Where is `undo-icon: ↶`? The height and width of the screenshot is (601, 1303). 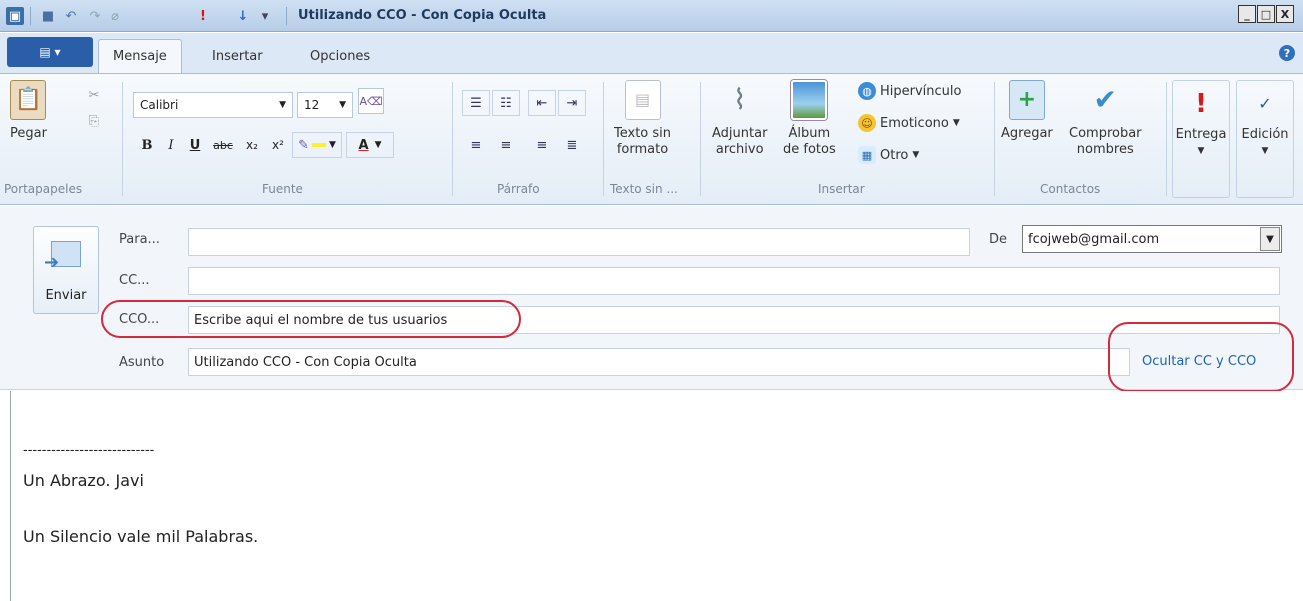 undo-icon: ↶ is located at coordinates (71, 16).